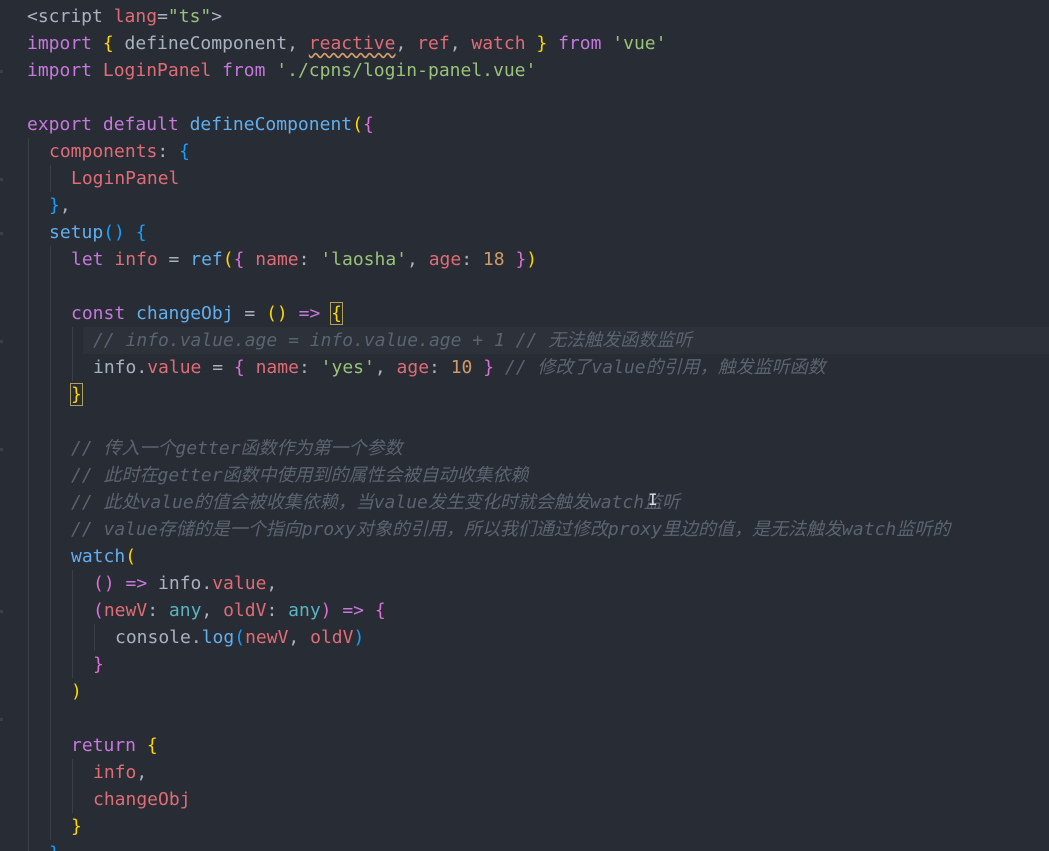 Image resolution: width=1049 pixels, height=851 pixels. I want to click on code-text: () => info.value,, so click(152, 583).